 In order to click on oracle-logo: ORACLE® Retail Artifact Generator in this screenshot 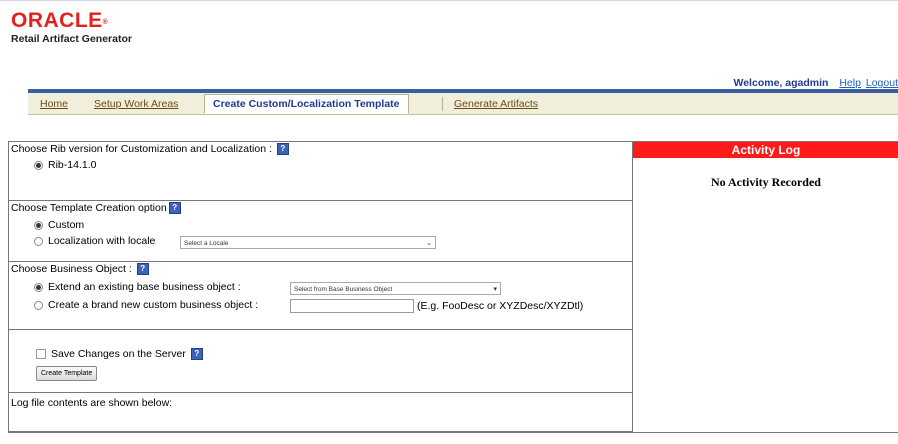, I will do `click(71, 27)`.